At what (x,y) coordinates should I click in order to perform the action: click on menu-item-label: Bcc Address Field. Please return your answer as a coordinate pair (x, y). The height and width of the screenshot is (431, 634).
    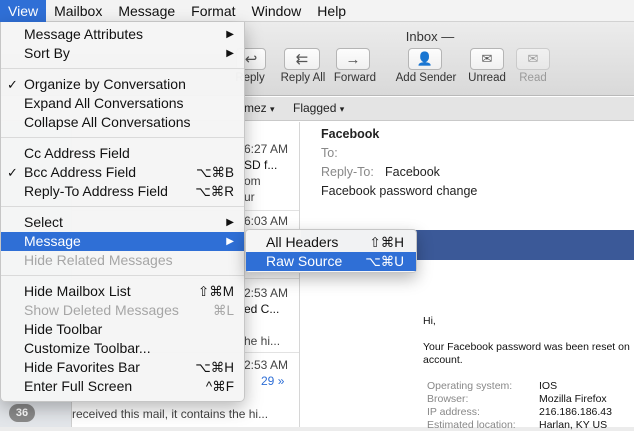
    Looking at the image, I should click on (80, 172).